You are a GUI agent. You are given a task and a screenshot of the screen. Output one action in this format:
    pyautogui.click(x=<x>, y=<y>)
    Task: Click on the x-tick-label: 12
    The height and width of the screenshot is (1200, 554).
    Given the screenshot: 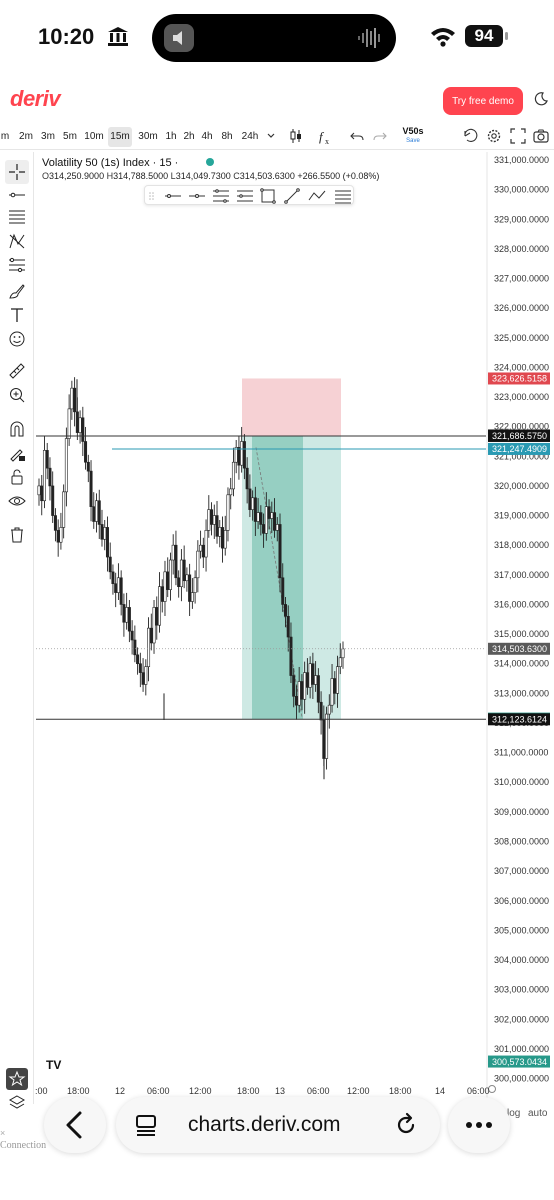 What is the action you would take?
    pyautogui.click(x=120, y=1091)
    